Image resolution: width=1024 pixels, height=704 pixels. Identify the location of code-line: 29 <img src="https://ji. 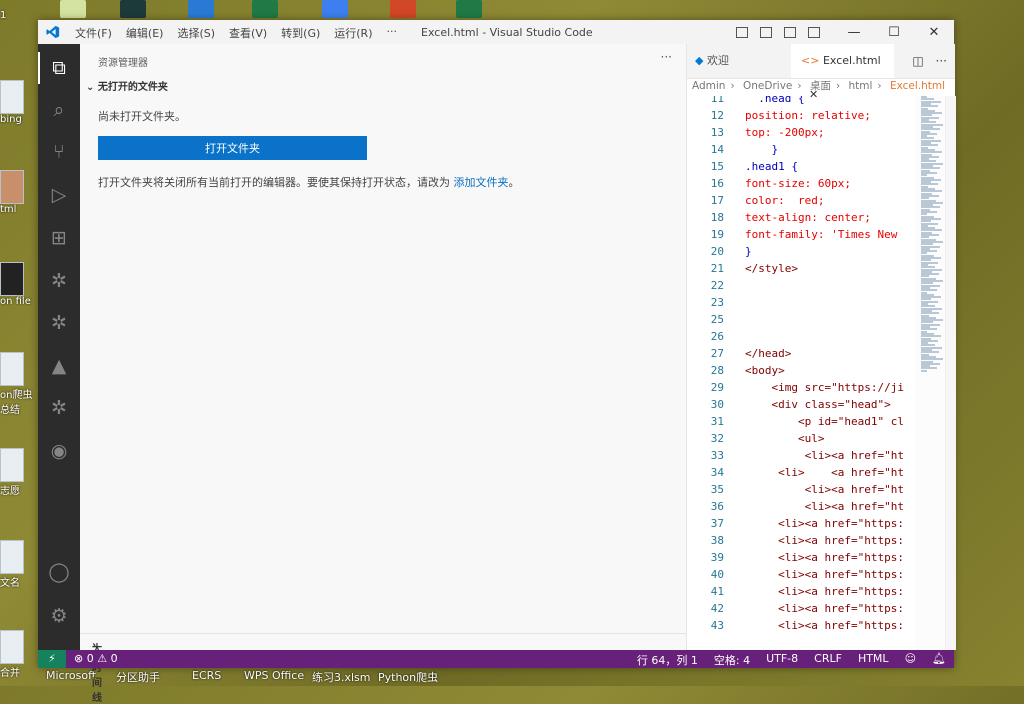
(801, 387).